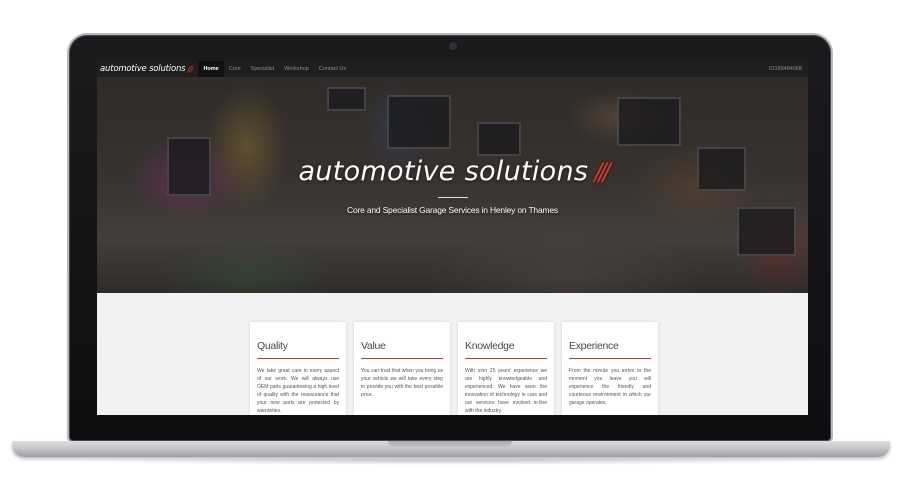 This screenshot has width=900, height=500. I want to click on hero-title: automotive solutions ///, so click(454, 171).